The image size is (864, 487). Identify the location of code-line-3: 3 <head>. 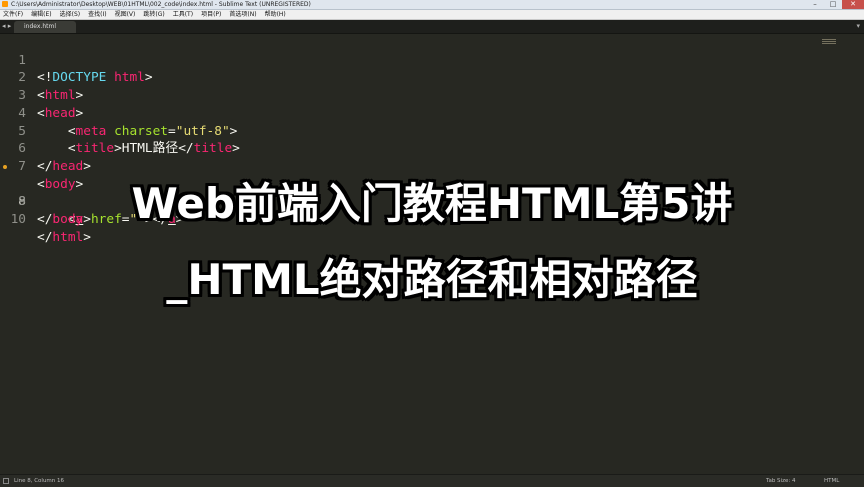
(432, 95).